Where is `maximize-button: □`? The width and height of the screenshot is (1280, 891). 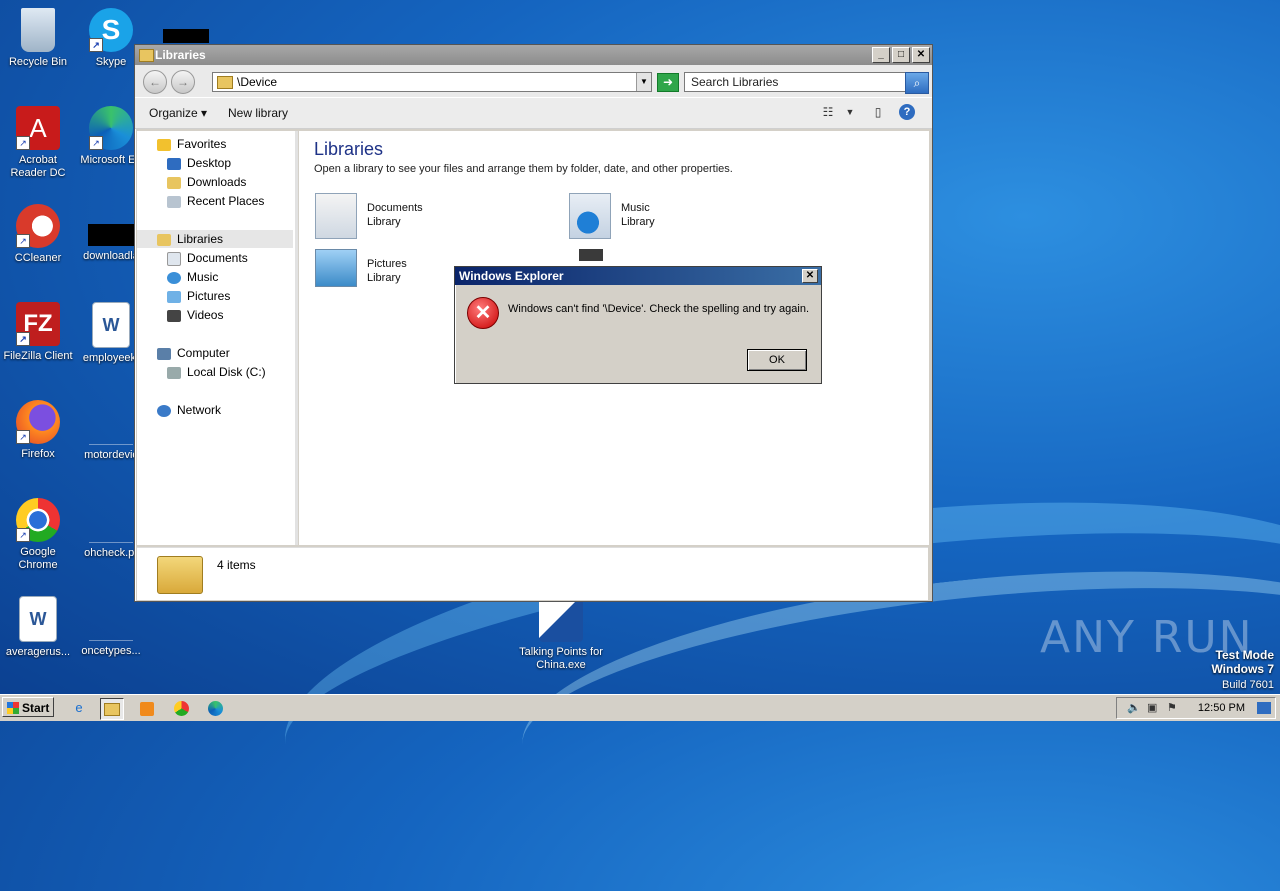 maximize-button: □ is located at coordinates (901, 55).